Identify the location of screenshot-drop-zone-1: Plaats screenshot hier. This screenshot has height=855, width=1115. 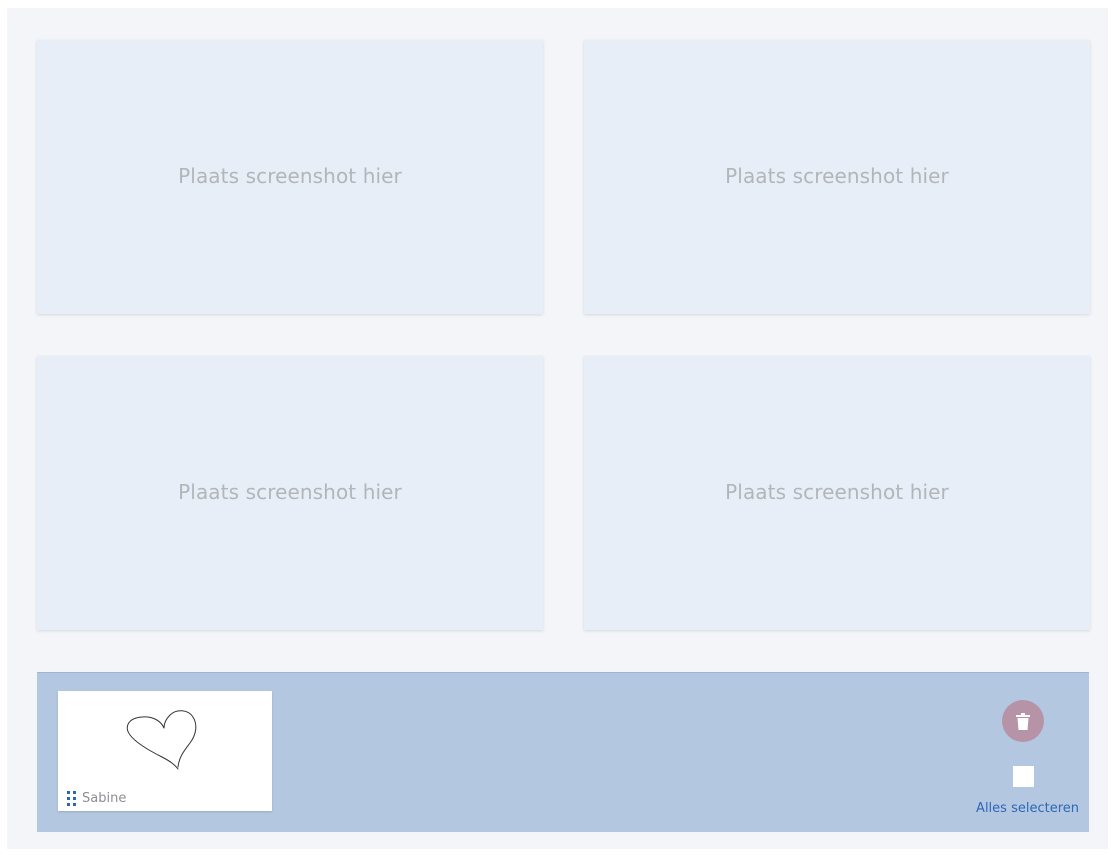
(290, 177).